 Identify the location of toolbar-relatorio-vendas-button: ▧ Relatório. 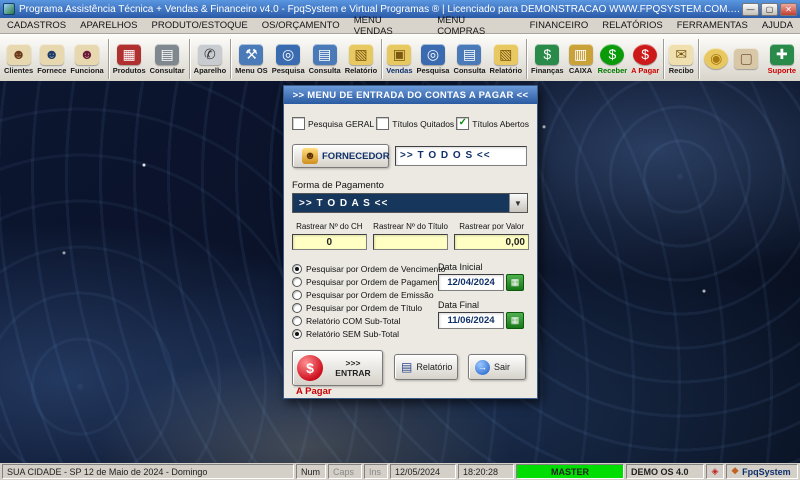
(506, 59).